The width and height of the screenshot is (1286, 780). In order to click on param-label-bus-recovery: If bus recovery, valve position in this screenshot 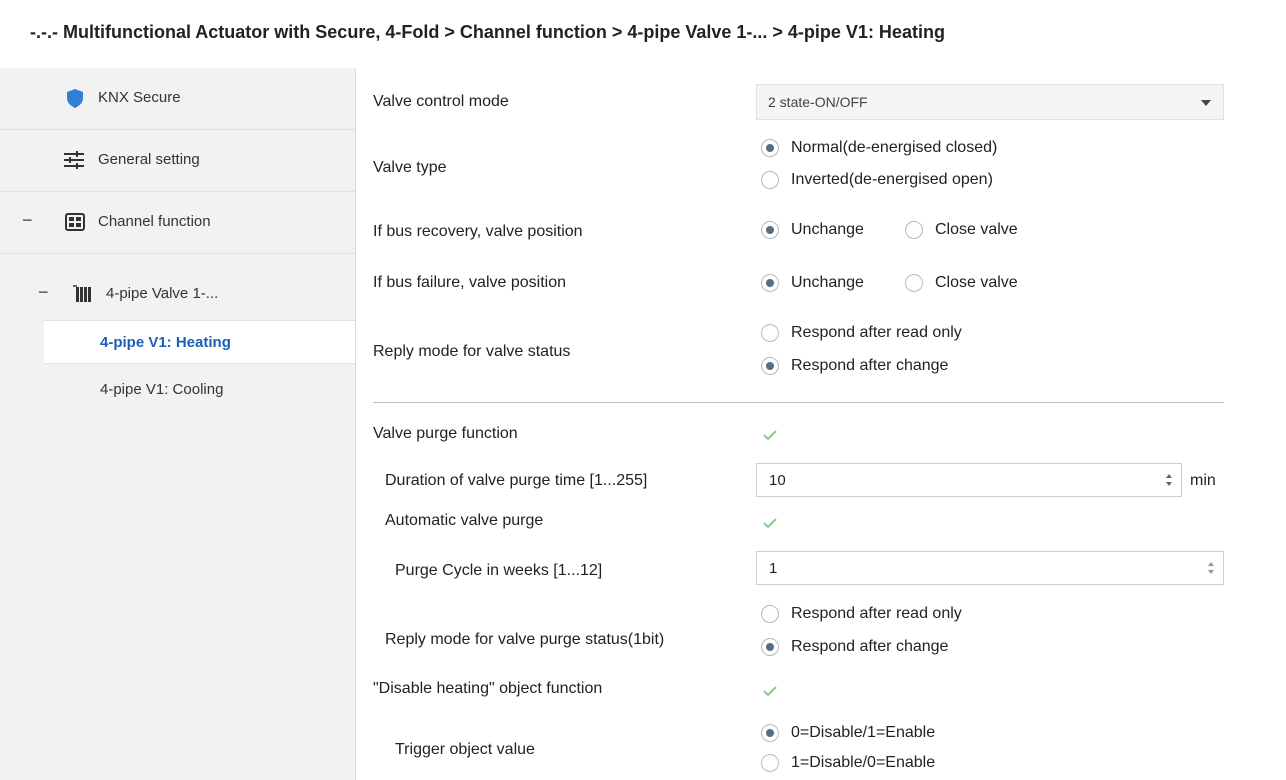, I will do `click(478, 231)`.